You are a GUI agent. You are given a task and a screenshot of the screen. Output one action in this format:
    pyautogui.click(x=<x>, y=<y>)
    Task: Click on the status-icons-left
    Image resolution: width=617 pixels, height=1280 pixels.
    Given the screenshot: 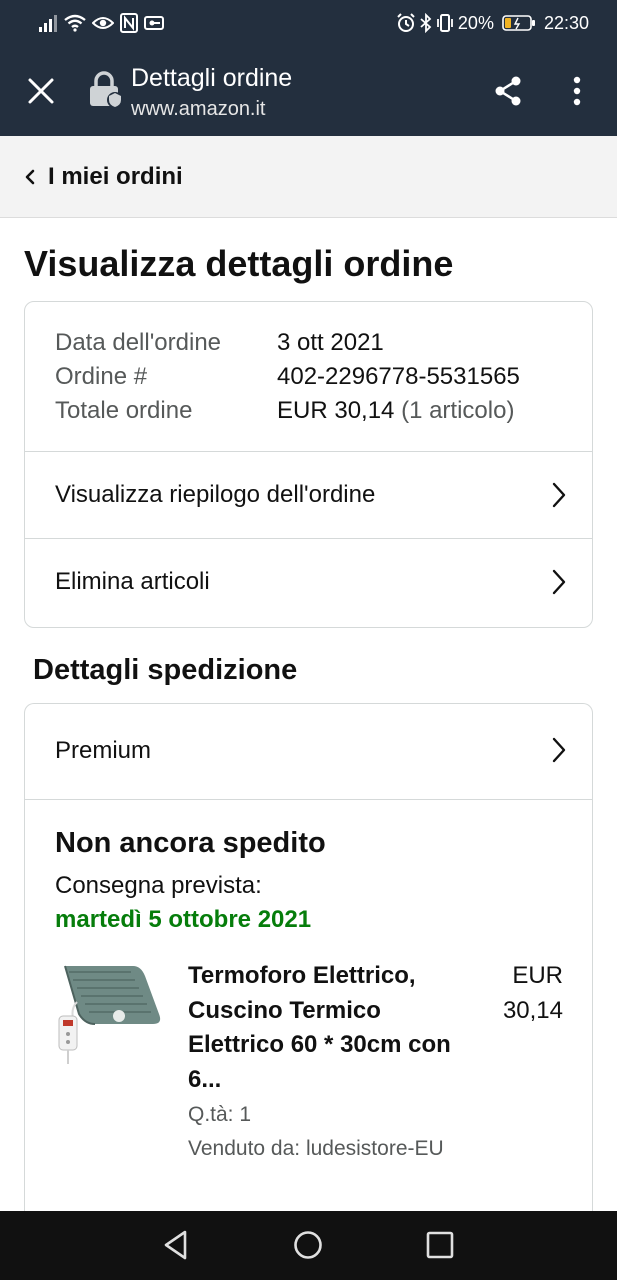 What is the action you would take?
    pyautogui.click(x=101, y=23)
    